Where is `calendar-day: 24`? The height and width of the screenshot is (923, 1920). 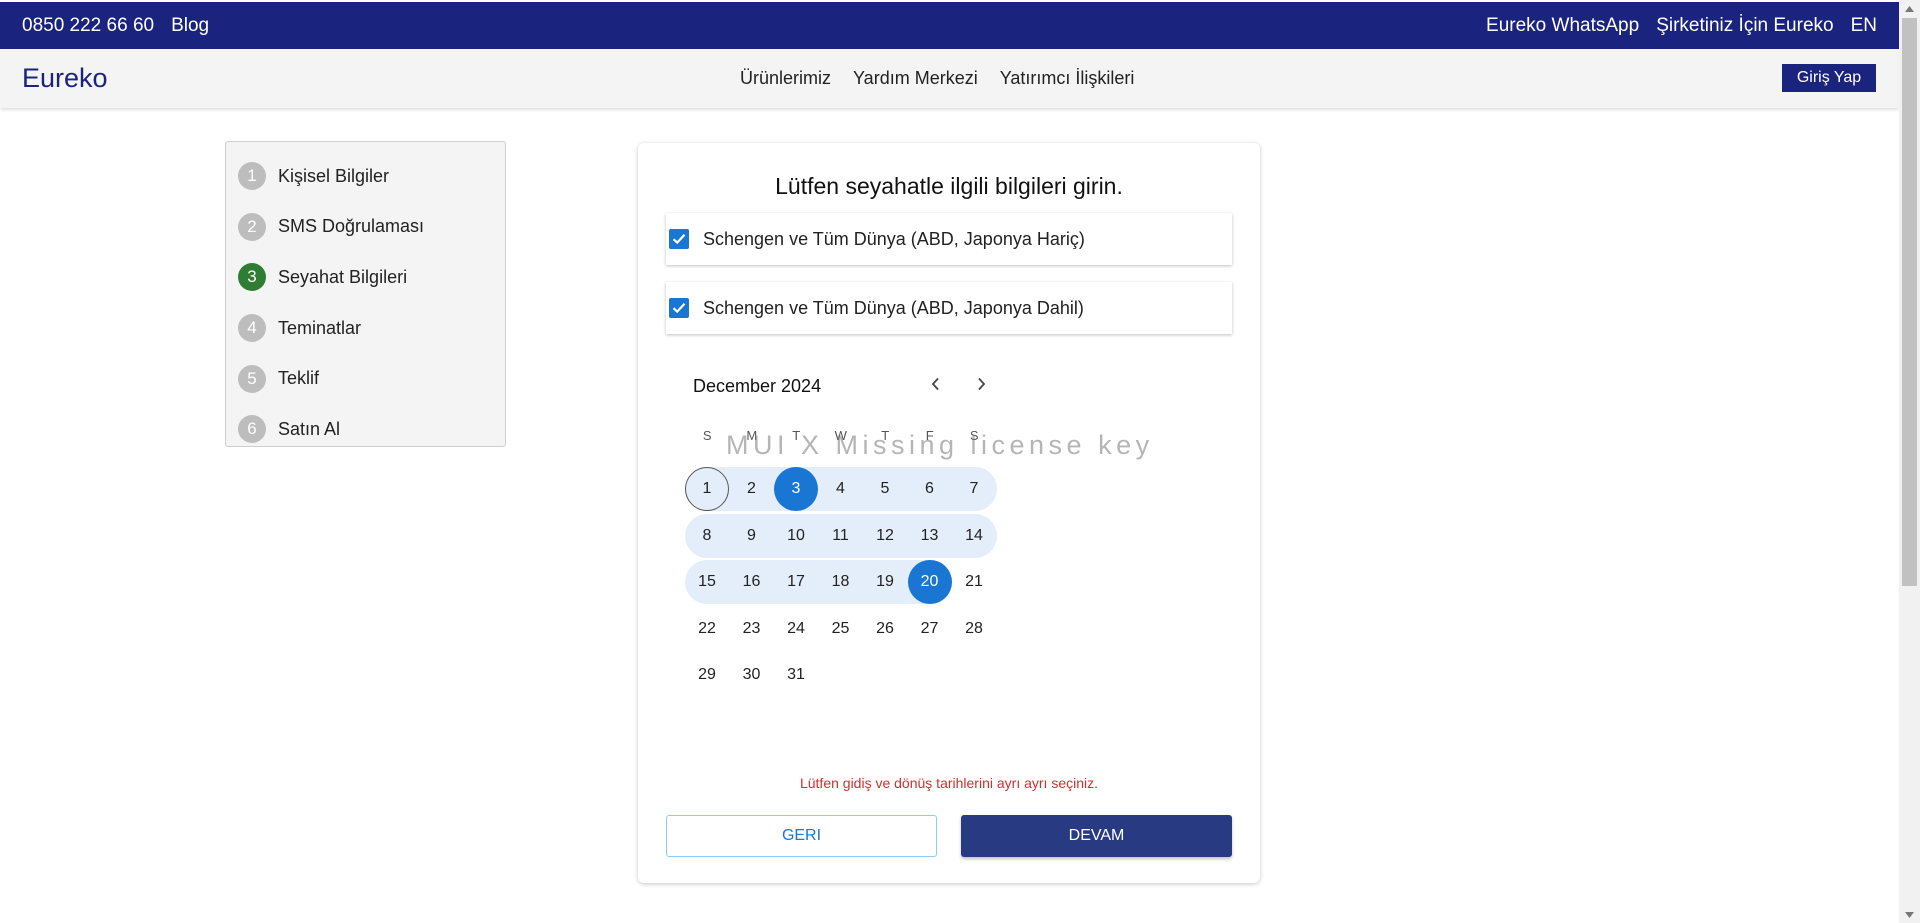 calendar-day: 24 is located at coordinates (796, 629).